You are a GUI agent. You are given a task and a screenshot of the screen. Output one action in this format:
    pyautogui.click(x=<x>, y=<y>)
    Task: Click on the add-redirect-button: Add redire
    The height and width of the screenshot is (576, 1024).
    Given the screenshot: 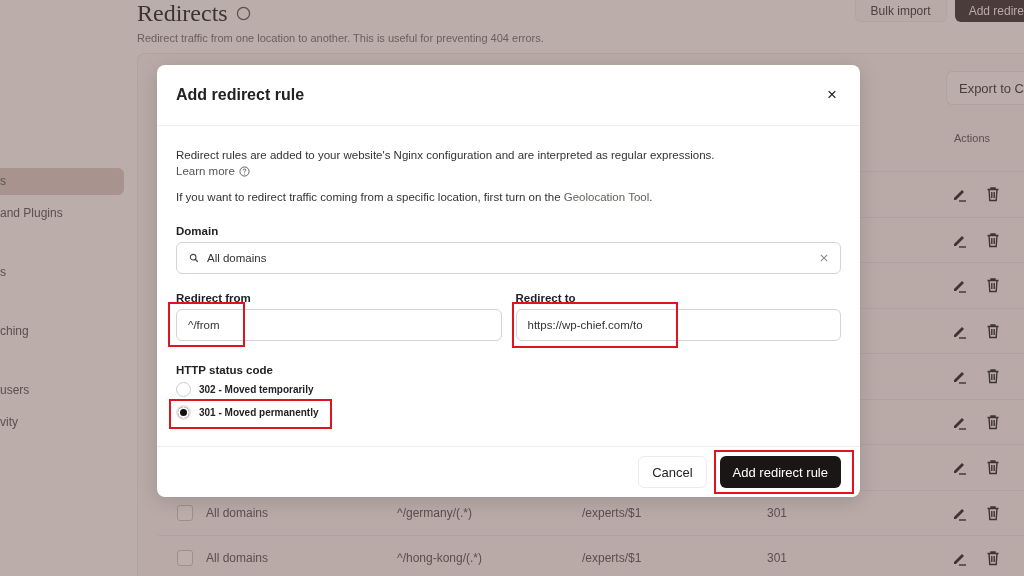 What is the action you would take?
    pyautogui.click(x=989, y=11)
    